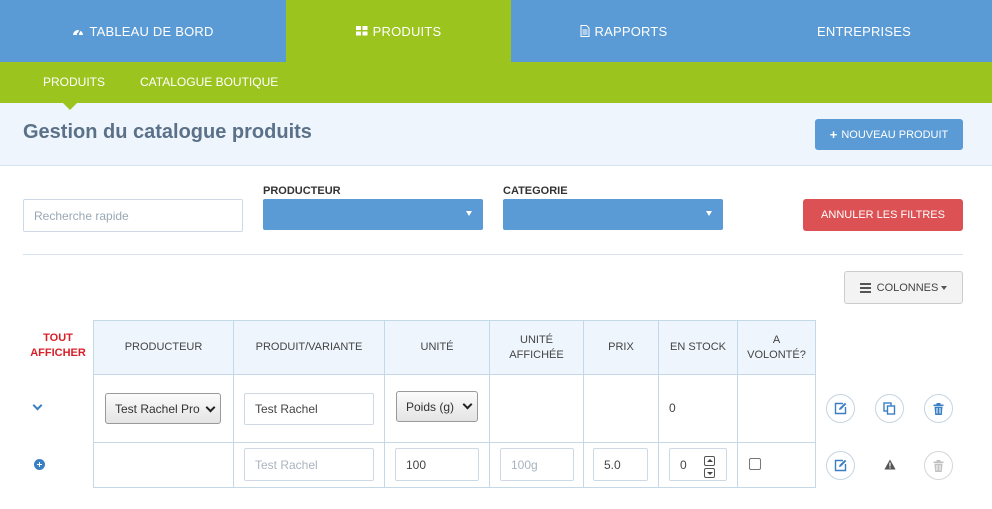 The image size is (992, 509). What do you see at coordinates (430, 406) in the screenshot?
I see `unit-value: Poids (g)` at bounding box center [430, 406].